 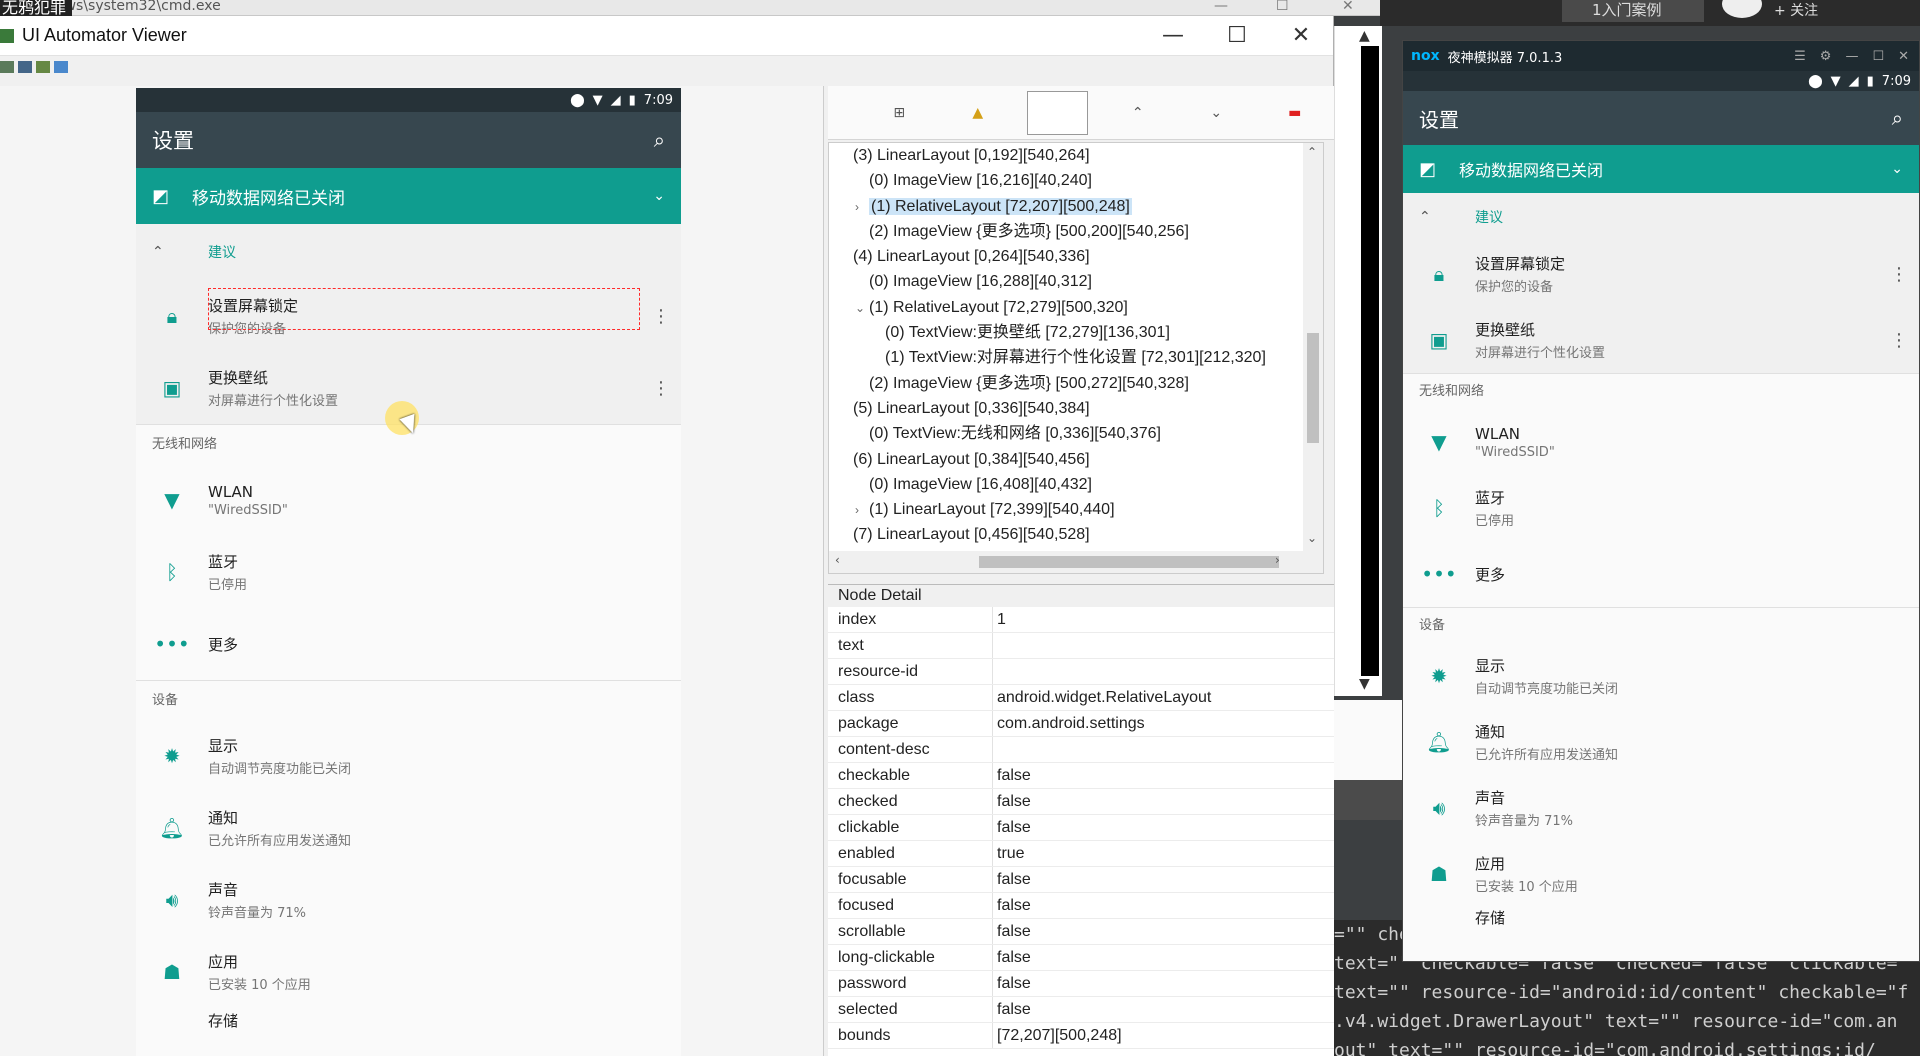 I want to click on node-detail-row: checkable false, so click(x=1081, y=776).